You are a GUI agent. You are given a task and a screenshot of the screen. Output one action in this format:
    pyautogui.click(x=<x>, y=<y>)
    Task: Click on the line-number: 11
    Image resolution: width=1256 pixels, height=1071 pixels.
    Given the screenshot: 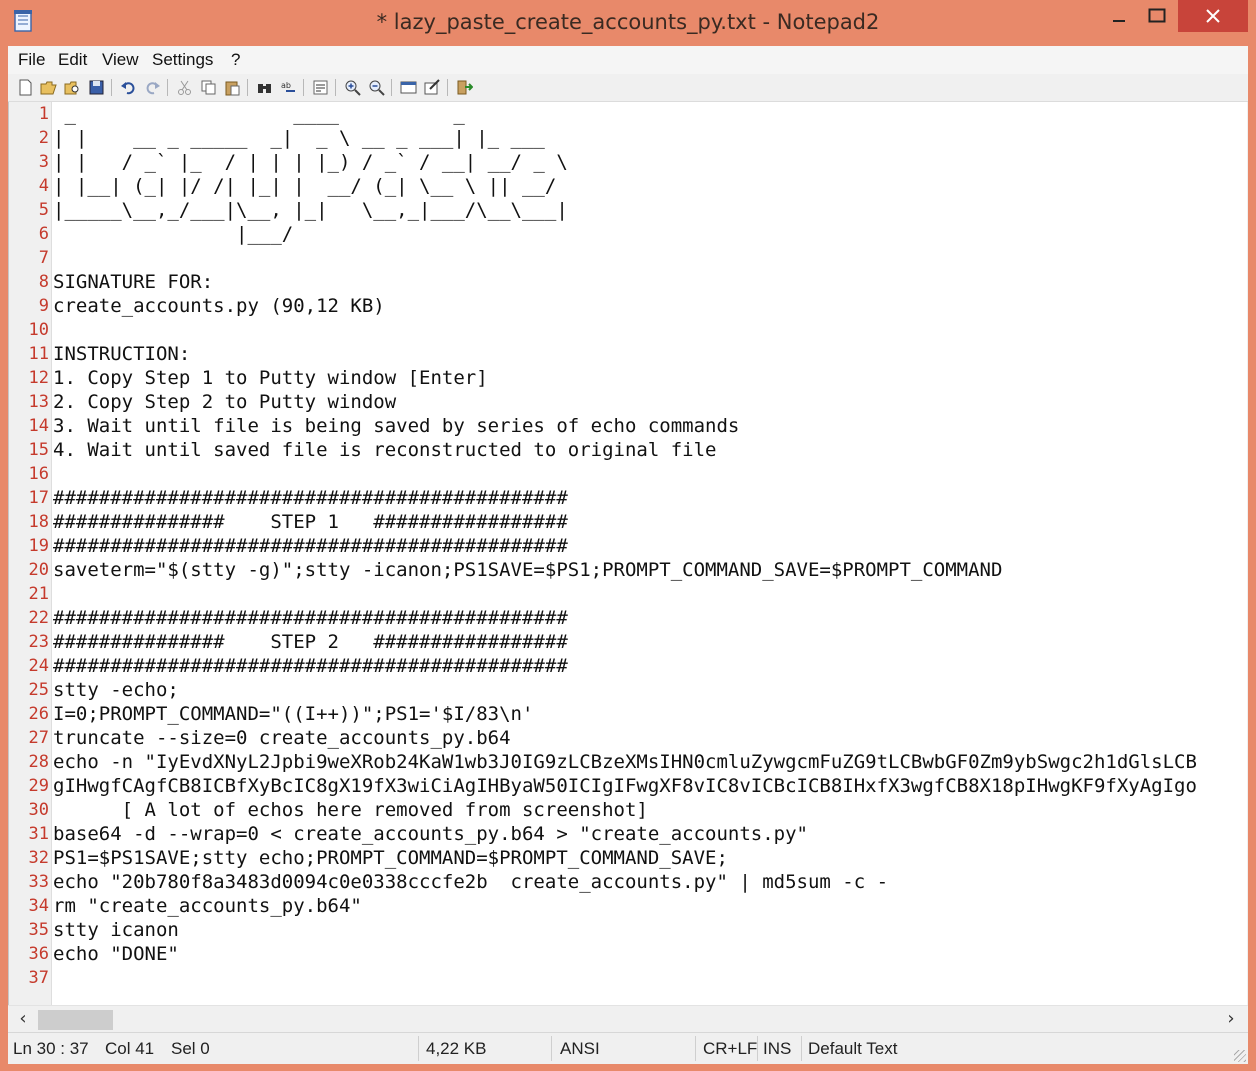 What is the action you would take?
    pyautogui.click(x=38, y=354)
    